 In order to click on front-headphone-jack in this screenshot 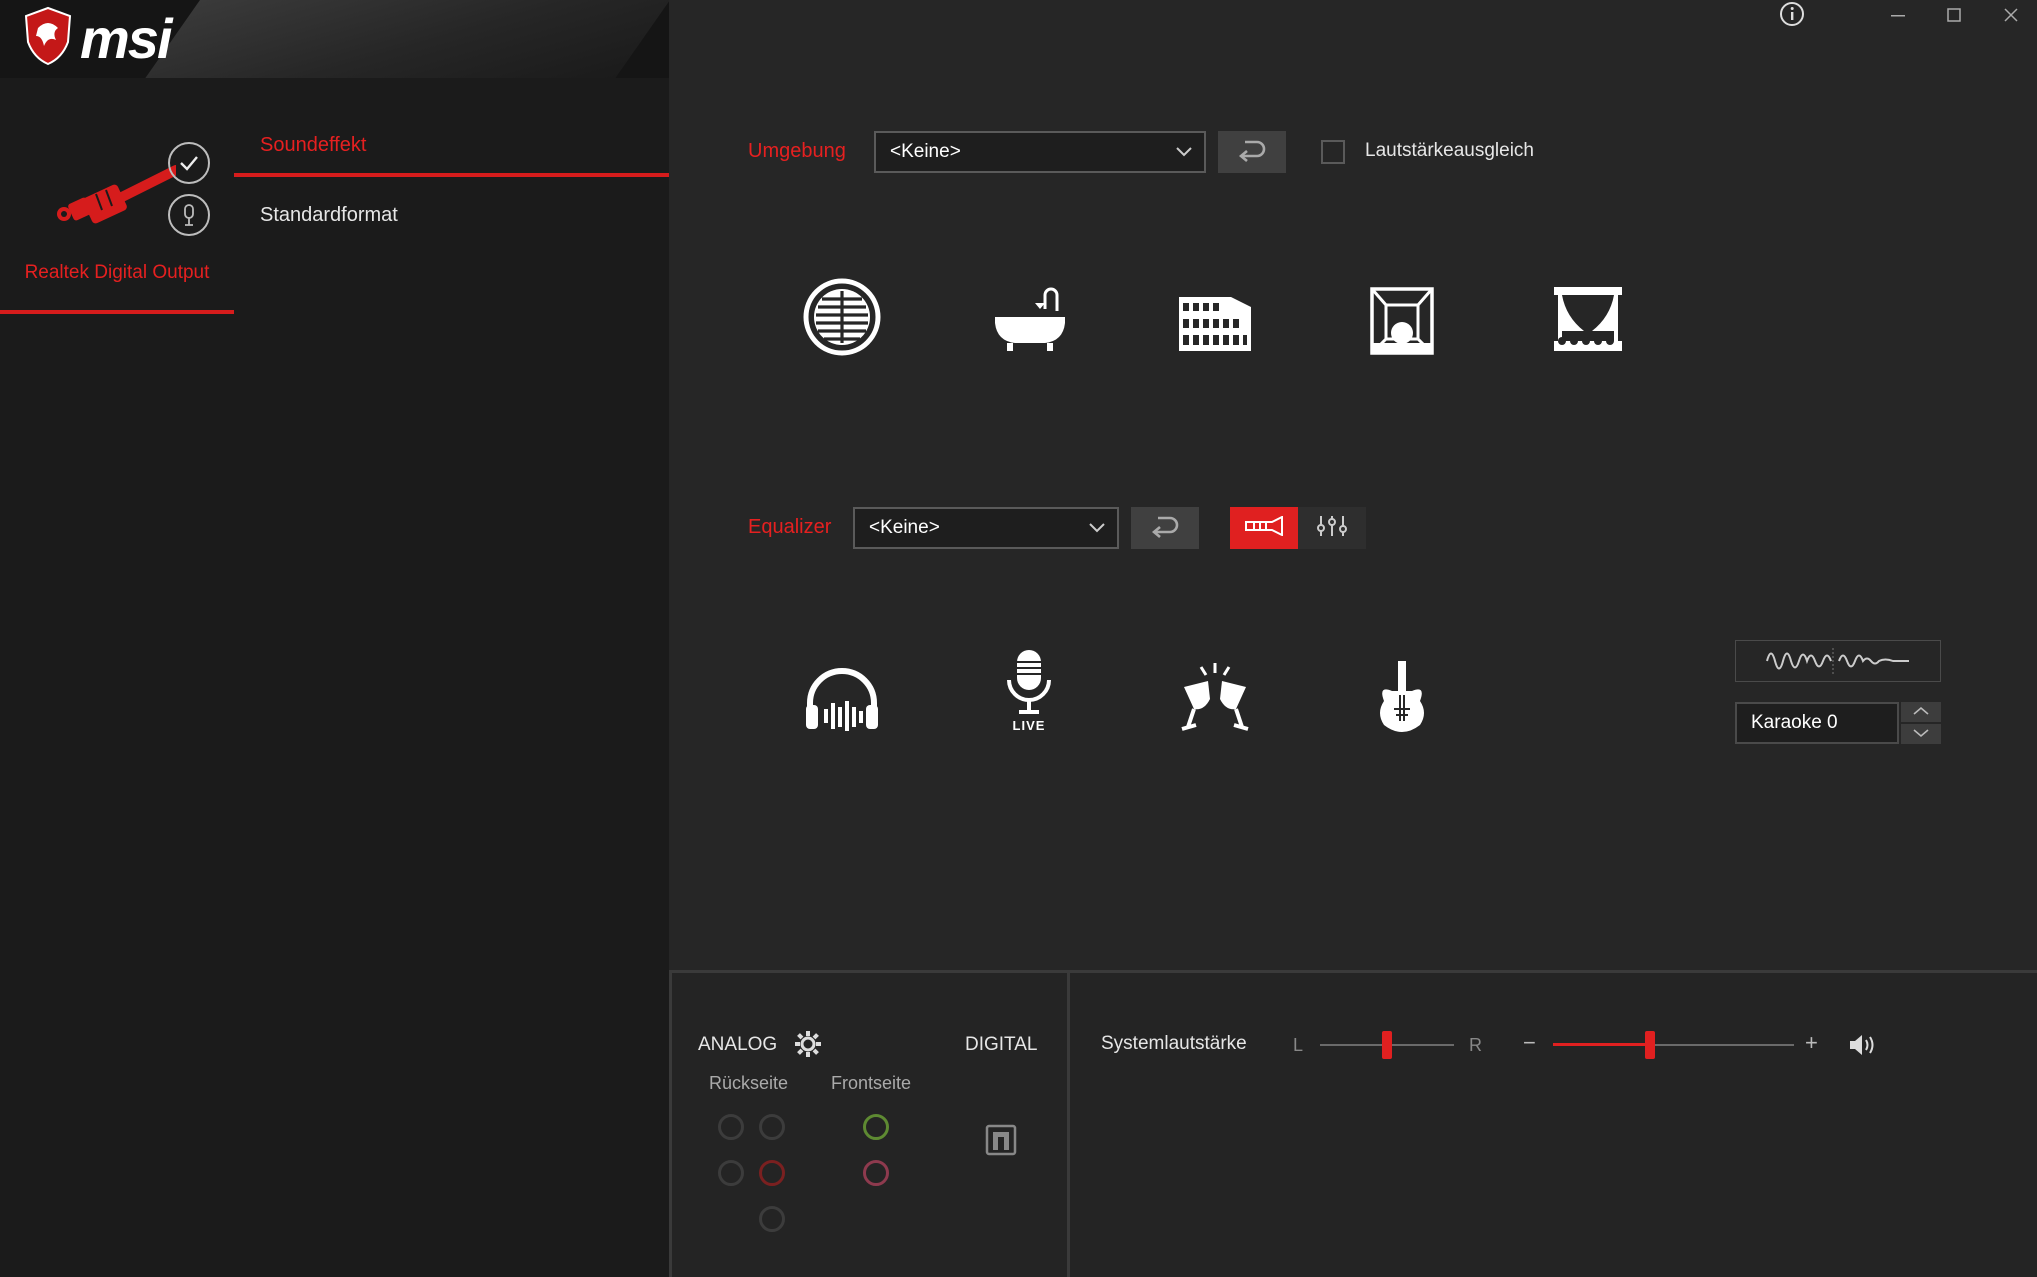, I will do `click(876, 1127)`.